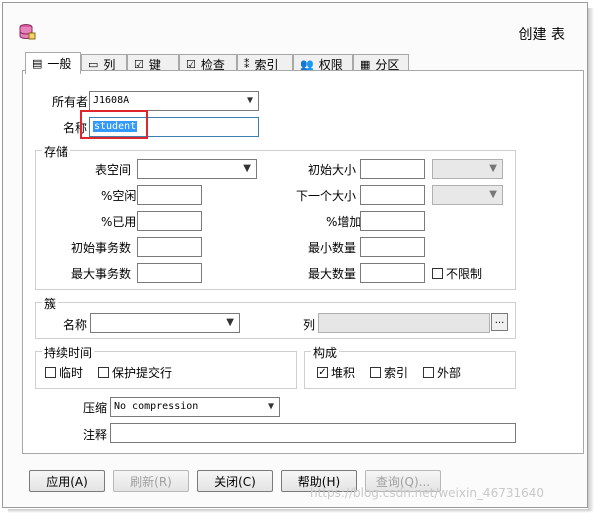 Image resolution: width=594 pixels, height=513 pixels. What do you see at coordinates (169, 195) in the screenshot?
I see `pctfree-input` at bounding box center [169, 195].